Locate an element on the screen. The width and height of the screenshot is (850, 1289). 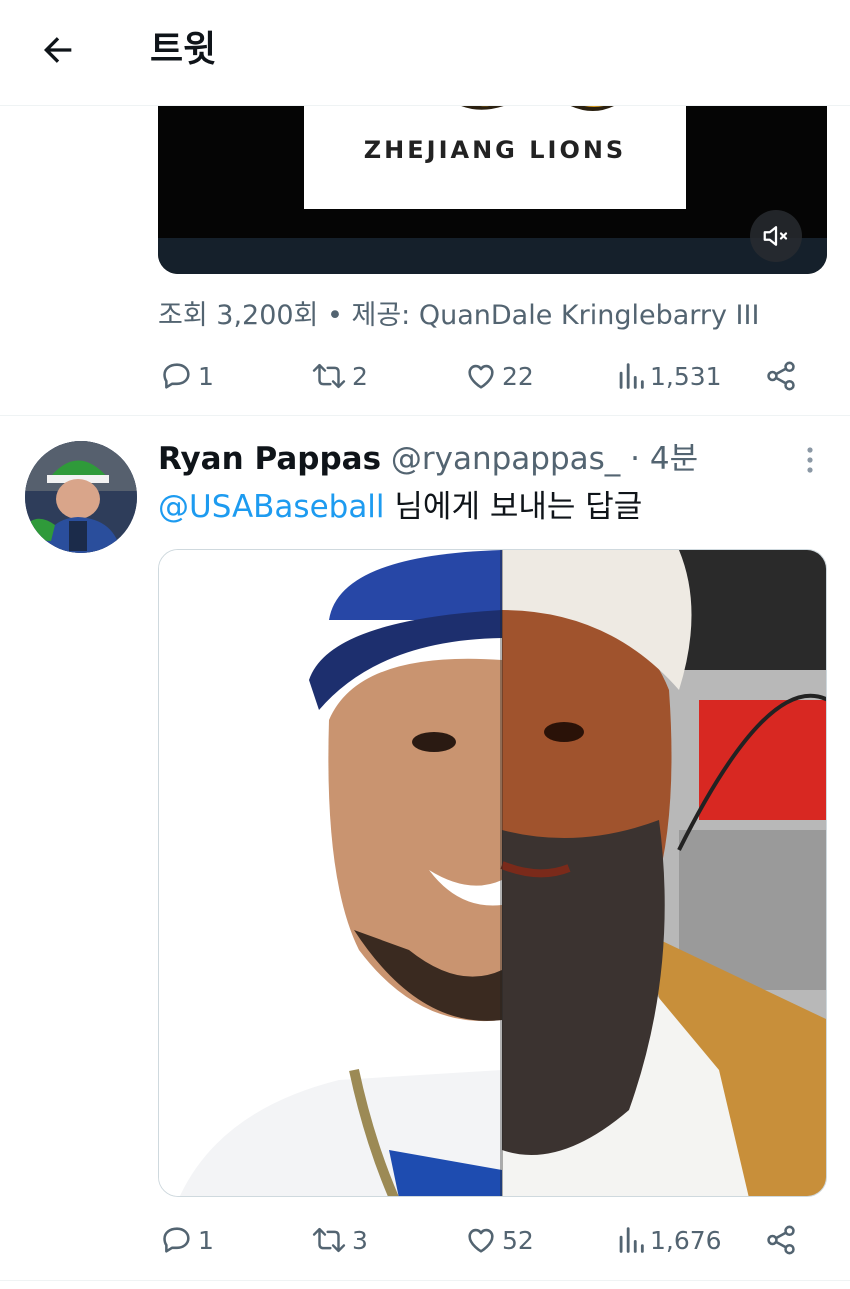
views-button: 1,676 is located at coordinates (669, 1240).